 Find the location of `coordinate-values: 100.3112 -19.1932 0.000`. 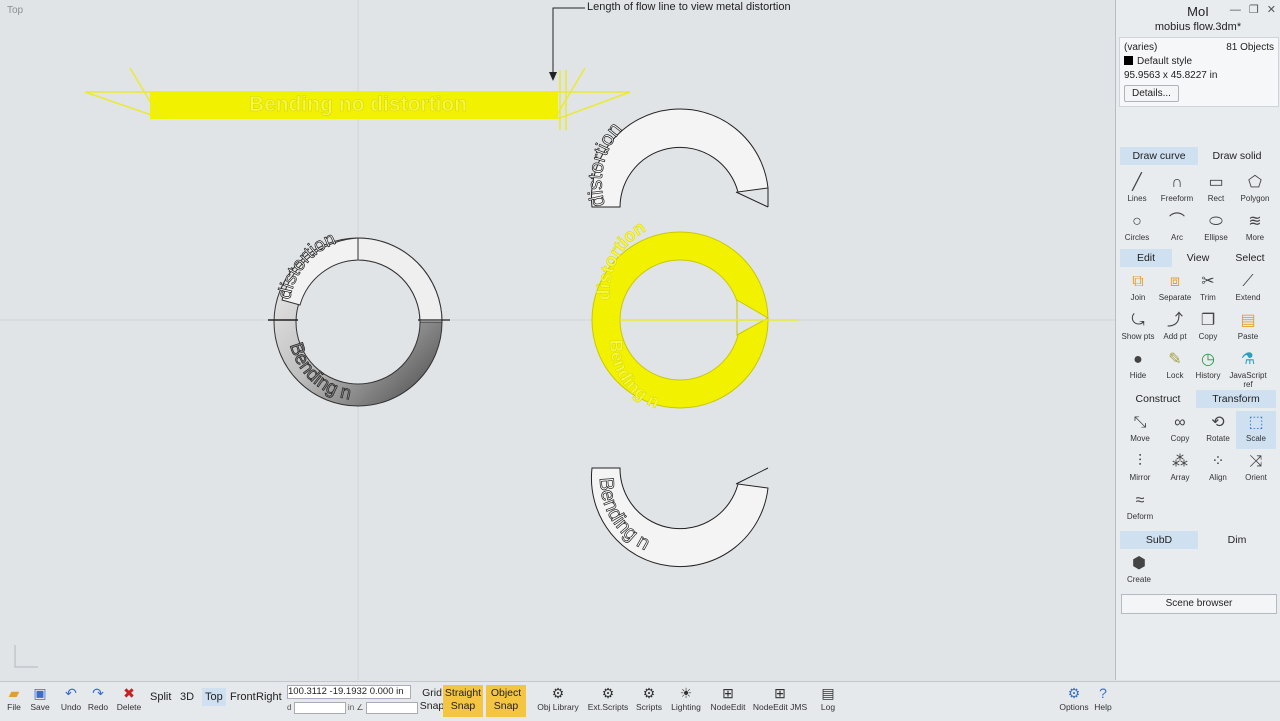

coordinate-values: 100.3112 -19.1932 0.000 is located at coordinates (341, 691).